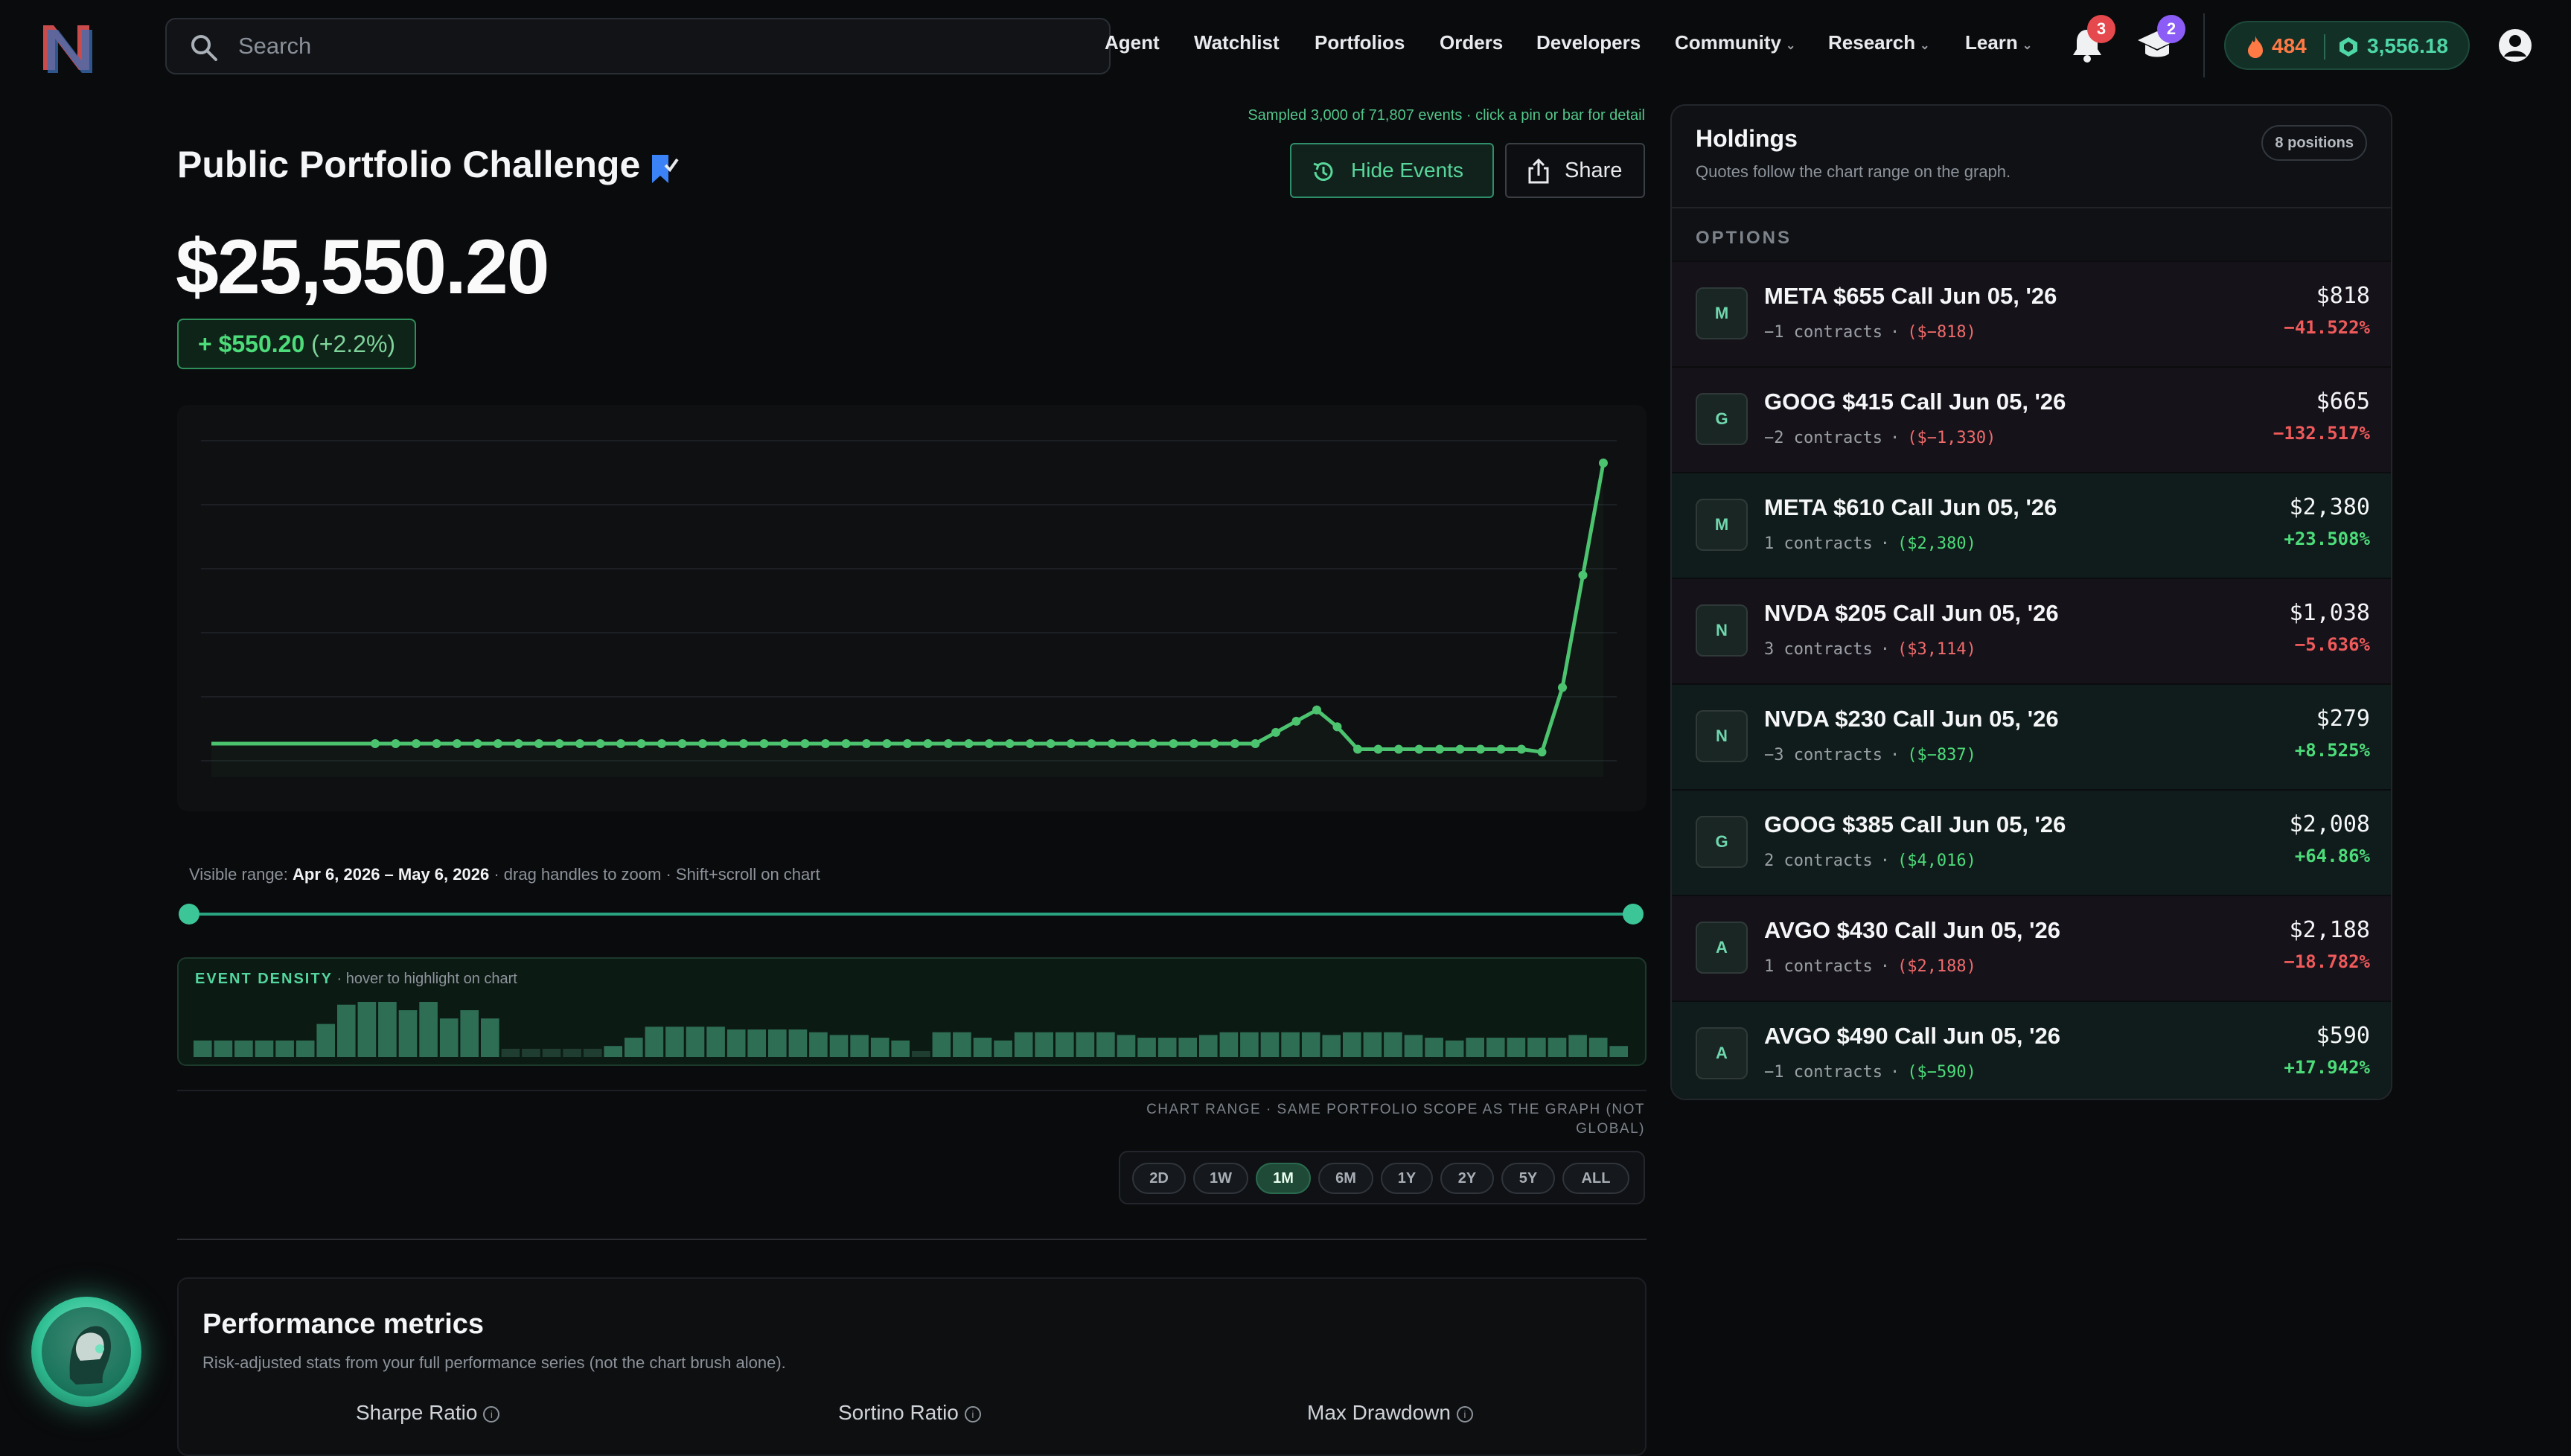 This screenshot has height=1456, width=2571. What do you see at coordinates (2347, 45) in the screenshot?
I see `rewards-pill: 484 3,556.18` at bounding box center [2347, 45].